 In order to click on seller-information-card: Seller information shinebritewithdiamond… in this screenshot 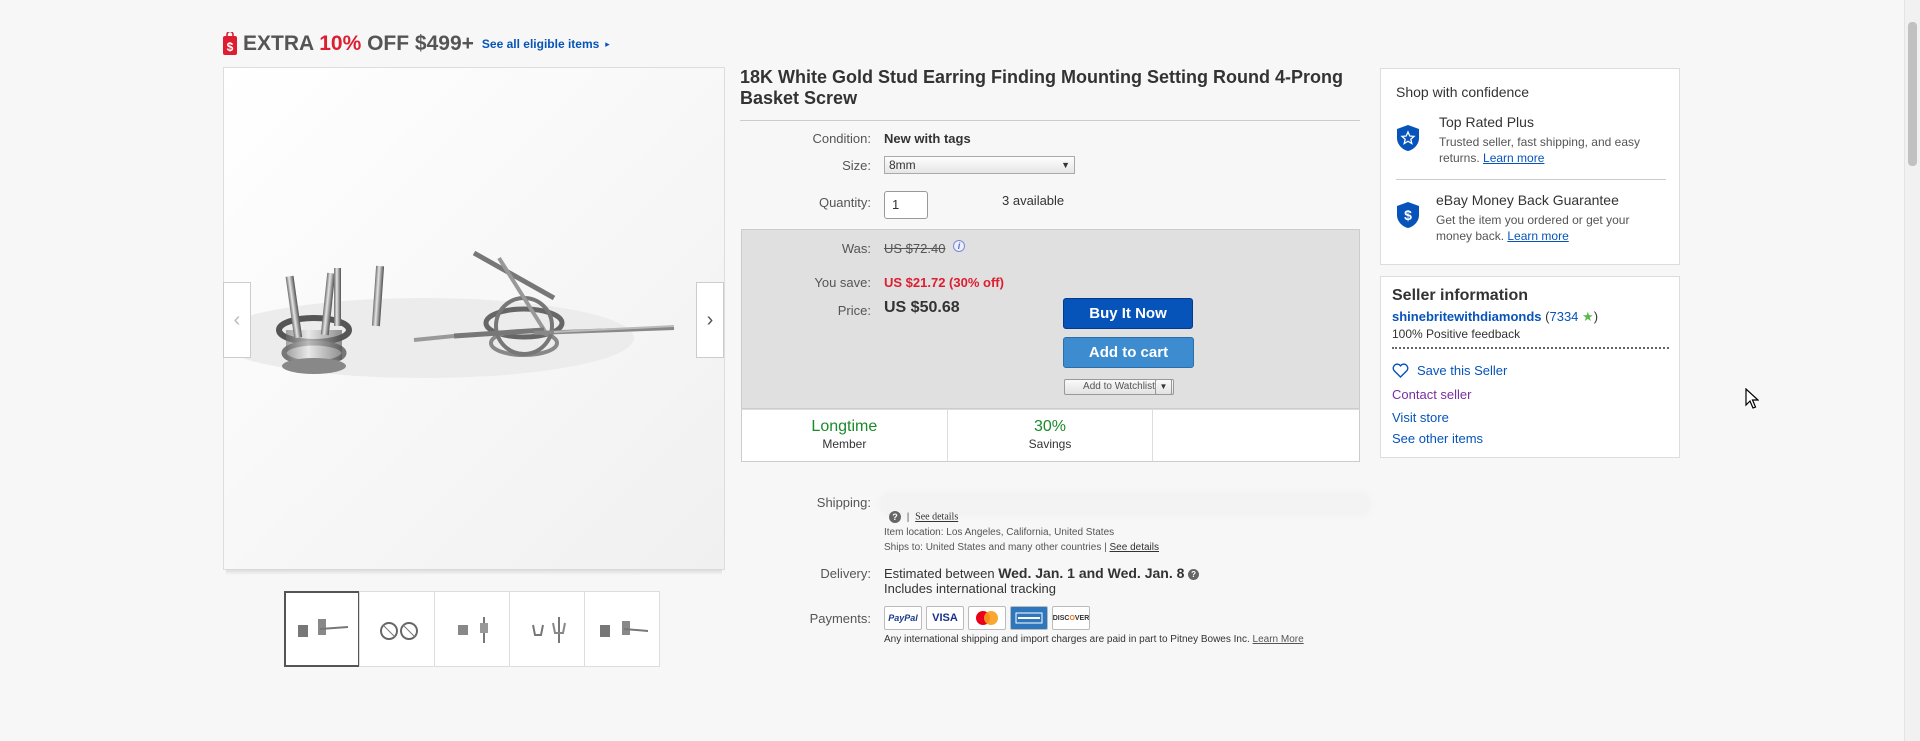, I will do `click(1530, 367)`.